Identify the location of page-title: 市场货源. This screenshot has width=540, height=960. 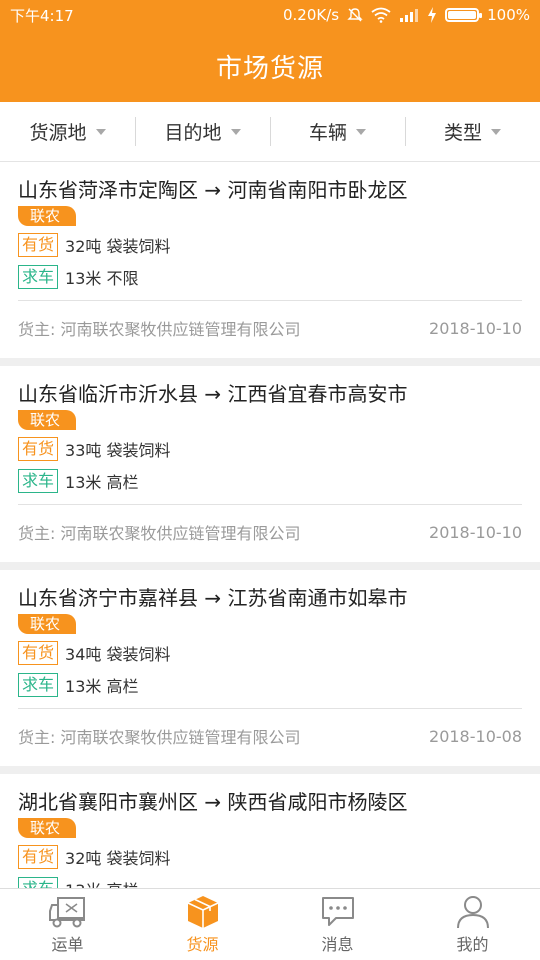
(269, 68).